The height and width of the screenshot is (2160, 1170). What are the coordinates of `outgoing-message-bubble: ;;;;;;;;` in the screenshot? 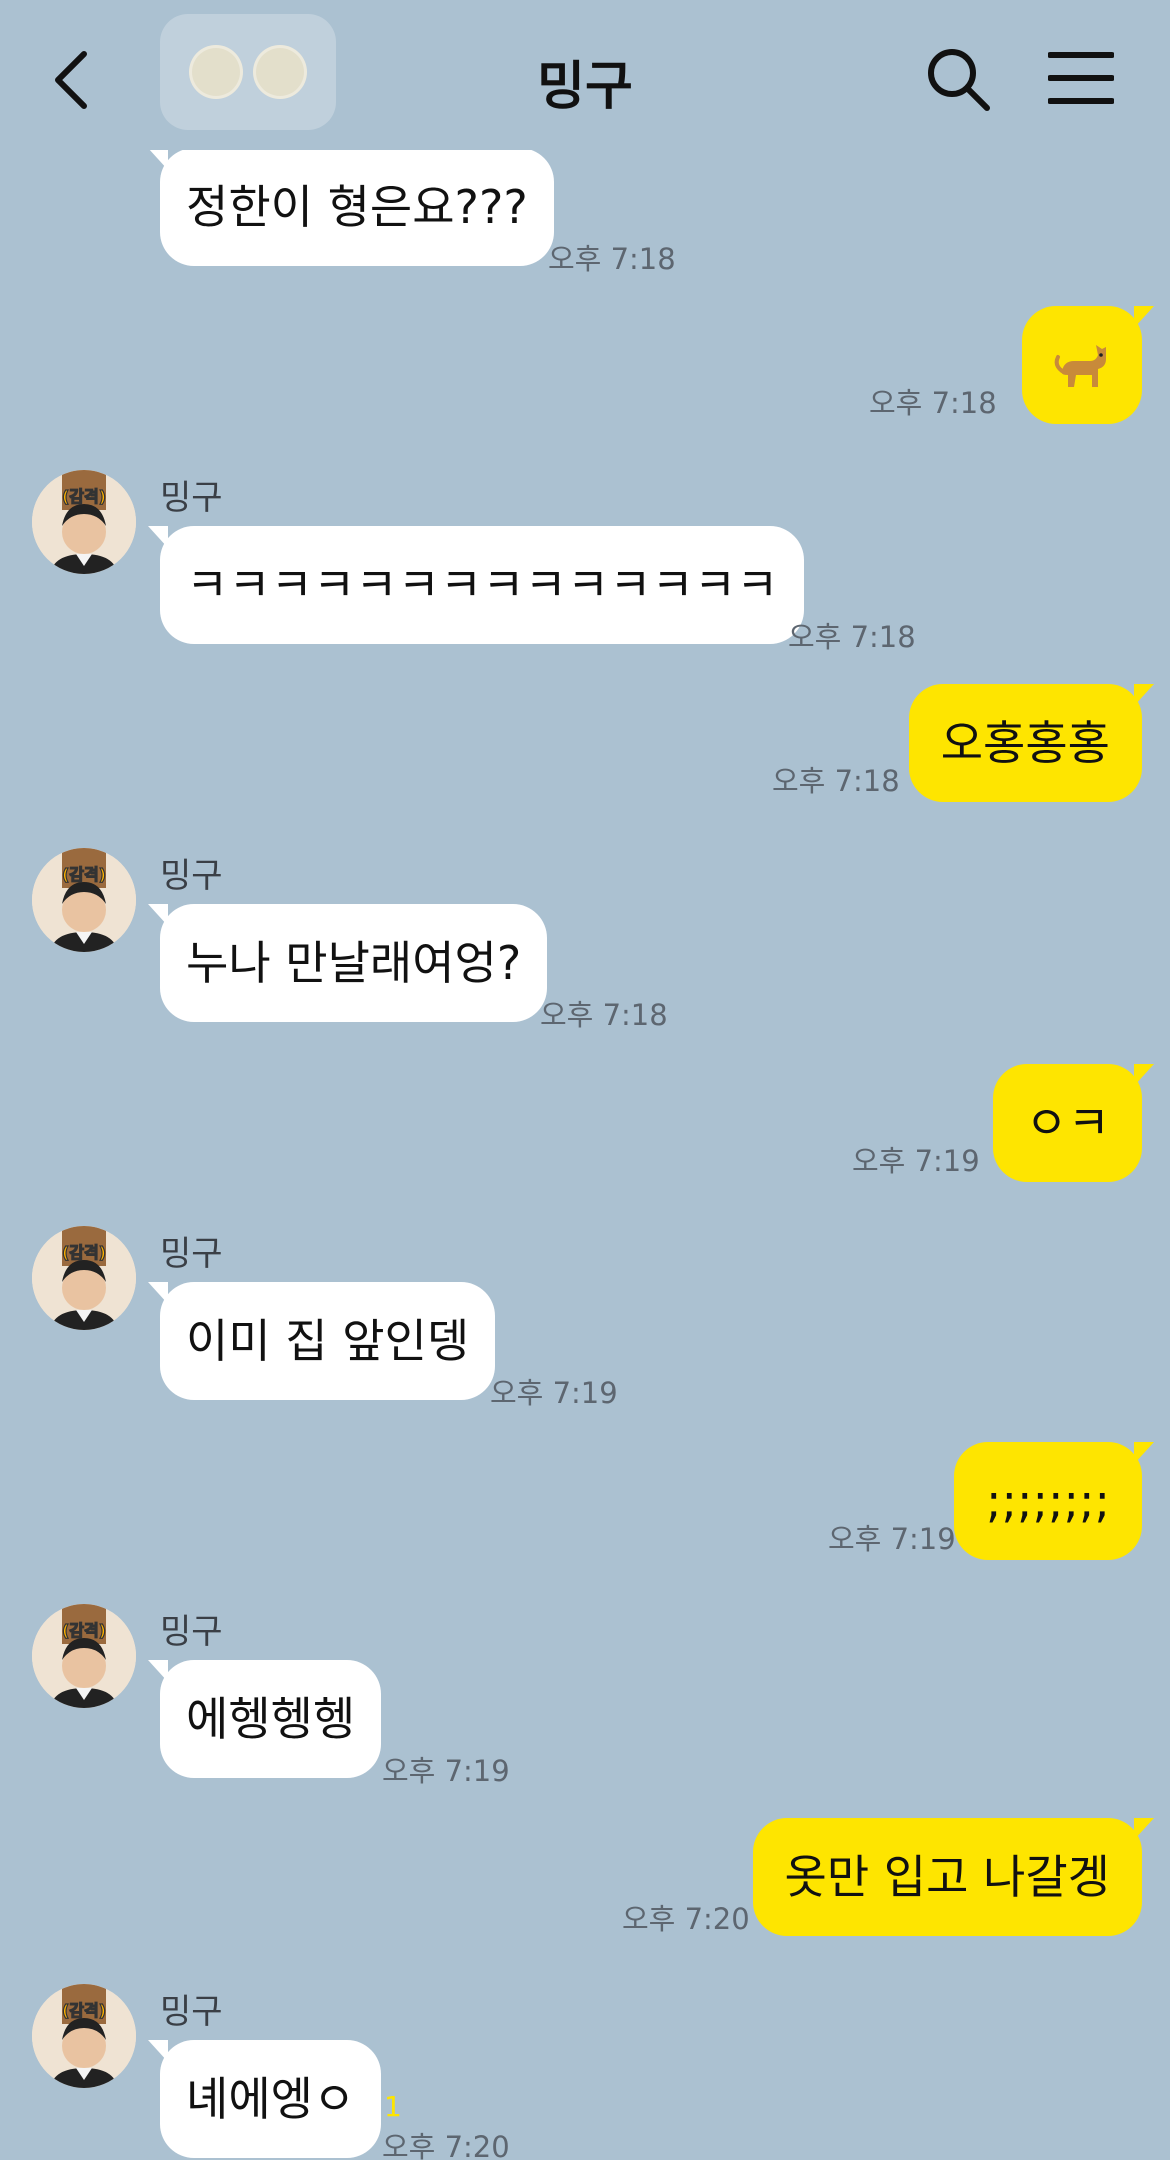 It's located at (1054, 1501).